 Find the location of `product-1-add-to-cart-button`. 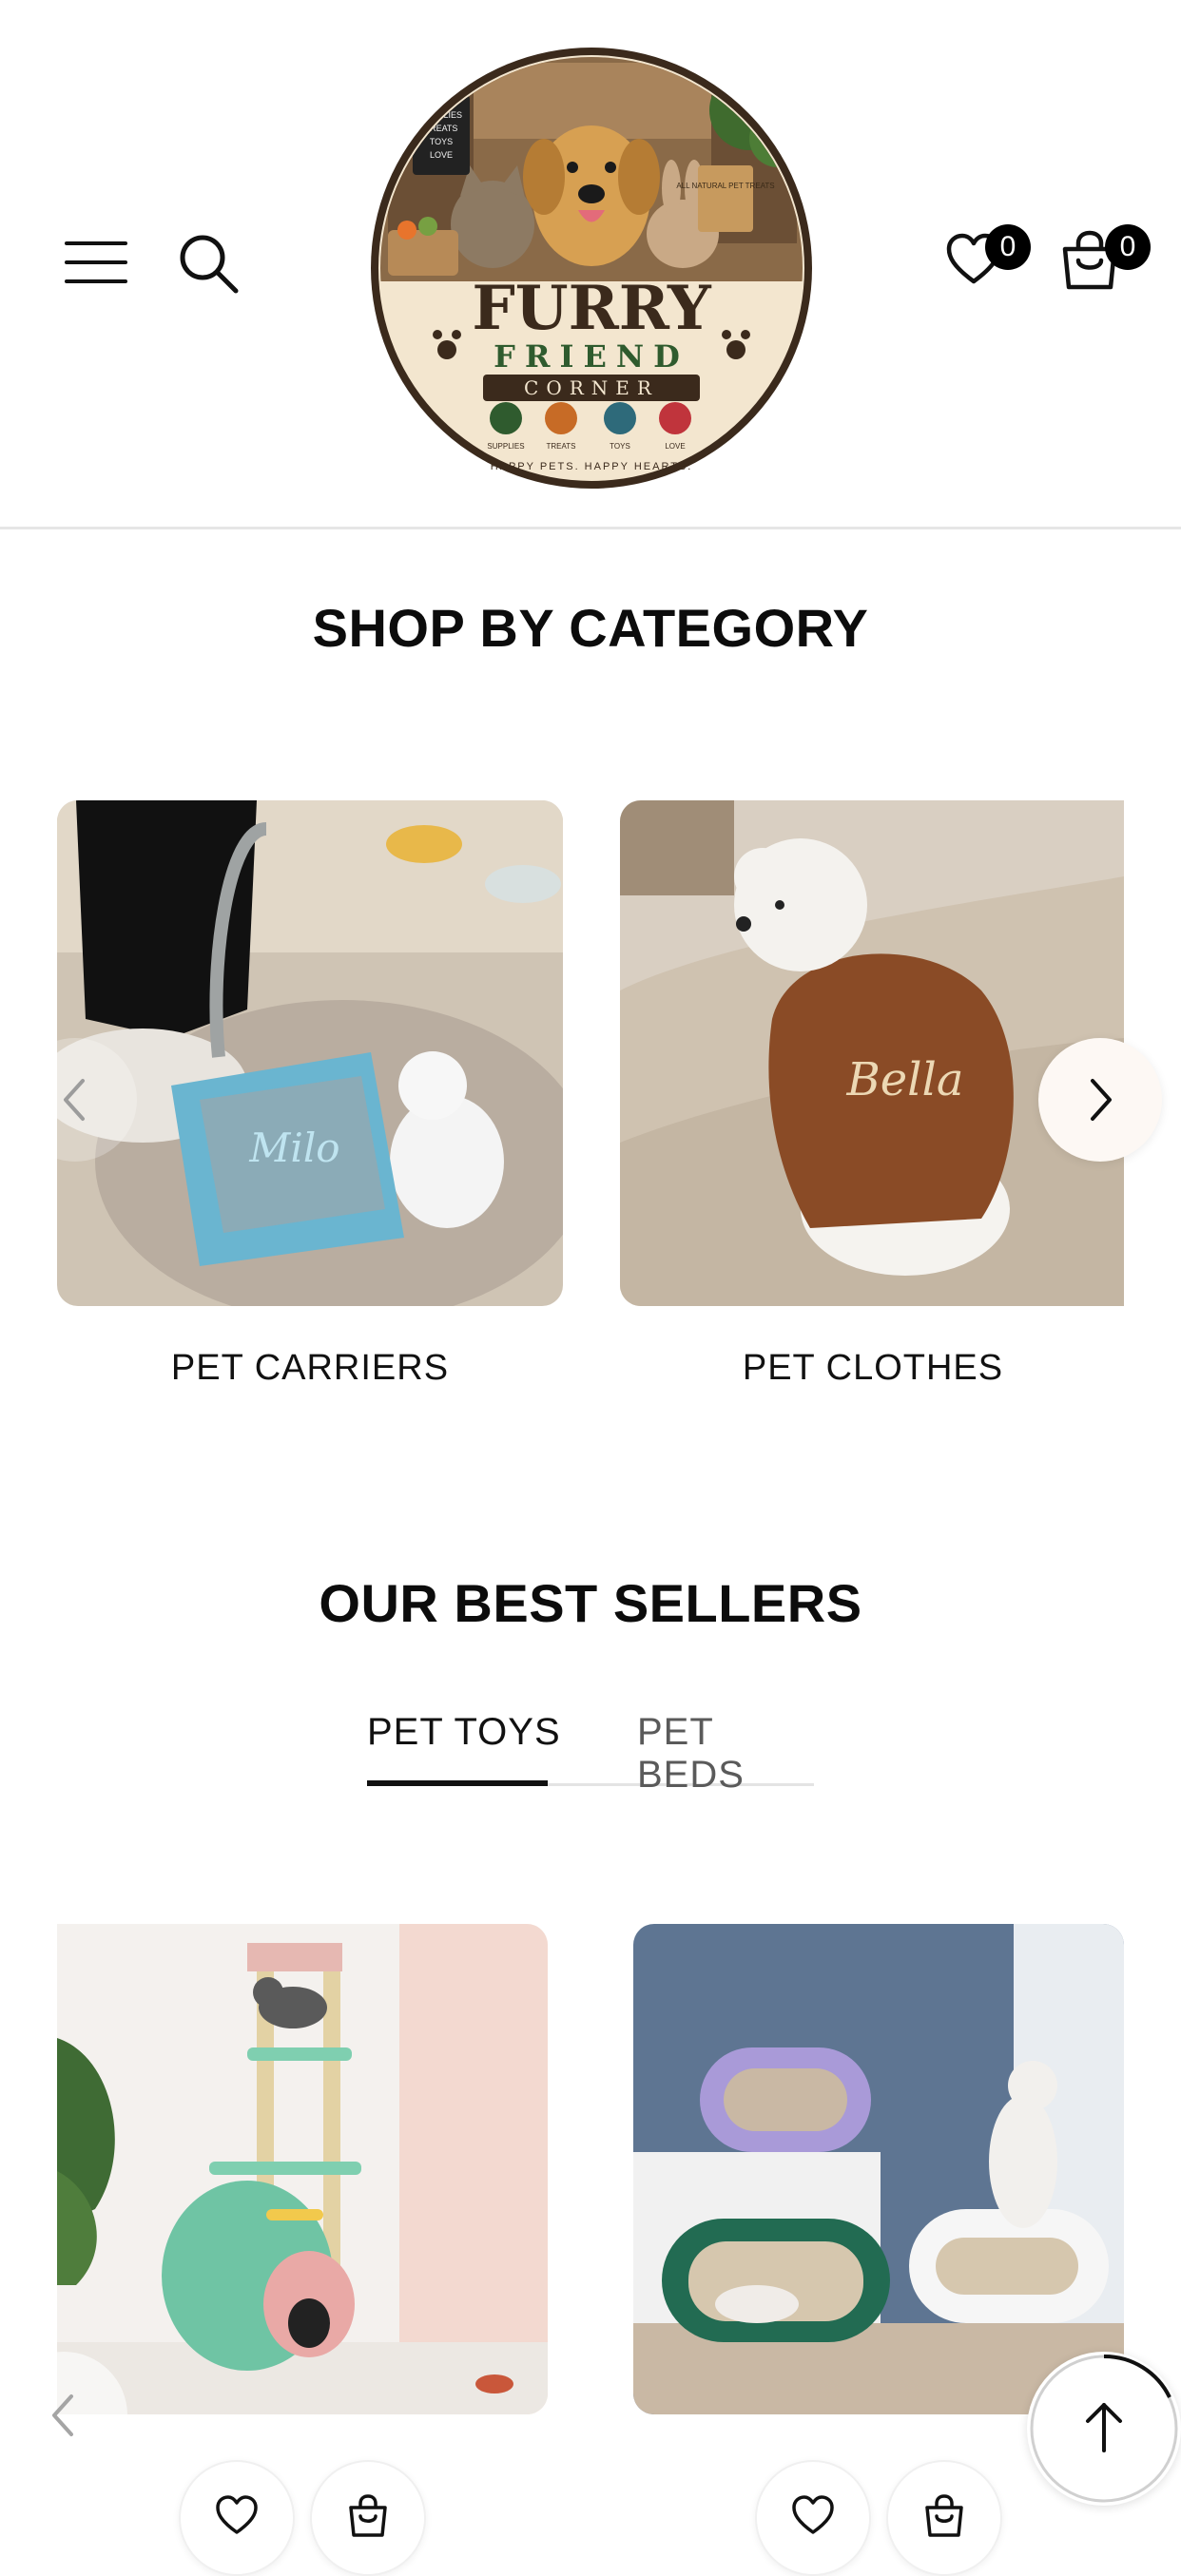

product-1-add-to-cart-button is located at coordinates (368, 2518).